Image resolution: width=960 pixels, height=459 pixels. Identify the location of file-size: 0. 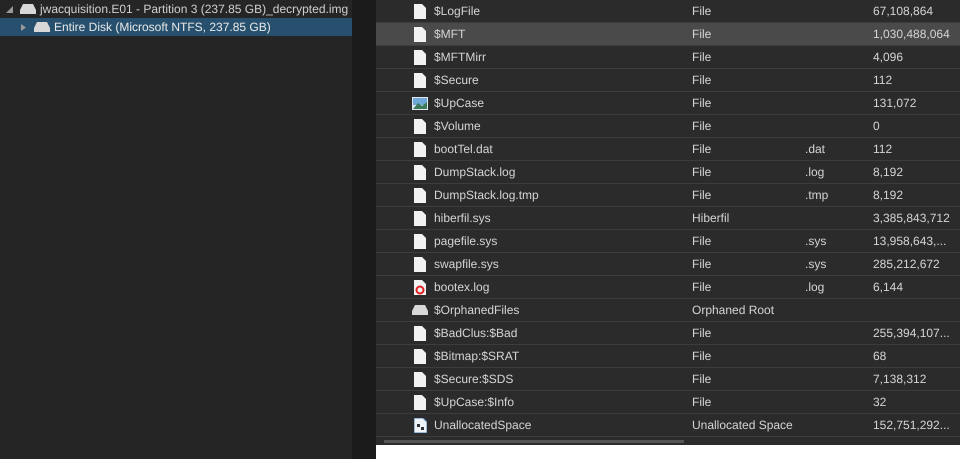
(876, 126).